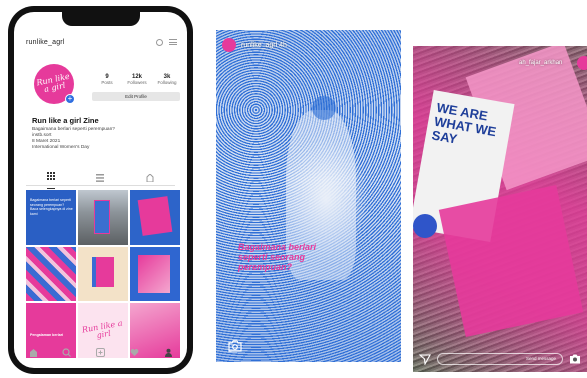 This screenshot has height=378, width=587. What do you see at coordinates (47, 335) in the screenshot?
I see `post-text: Pengalaman berlari` at bounding box center [47, 335].